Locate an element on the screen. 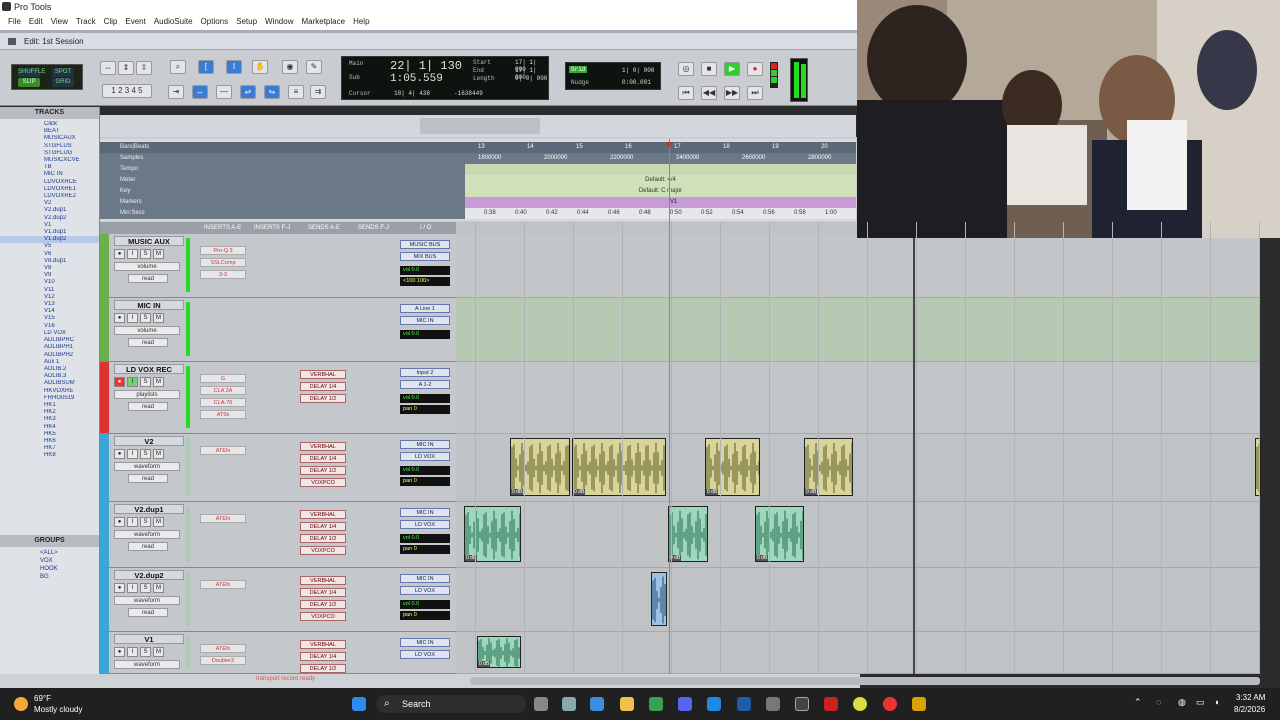 The height and width of the screenshot is (720, 1280). sidebar-track-item: V8 is located at coordinates (49, 268).